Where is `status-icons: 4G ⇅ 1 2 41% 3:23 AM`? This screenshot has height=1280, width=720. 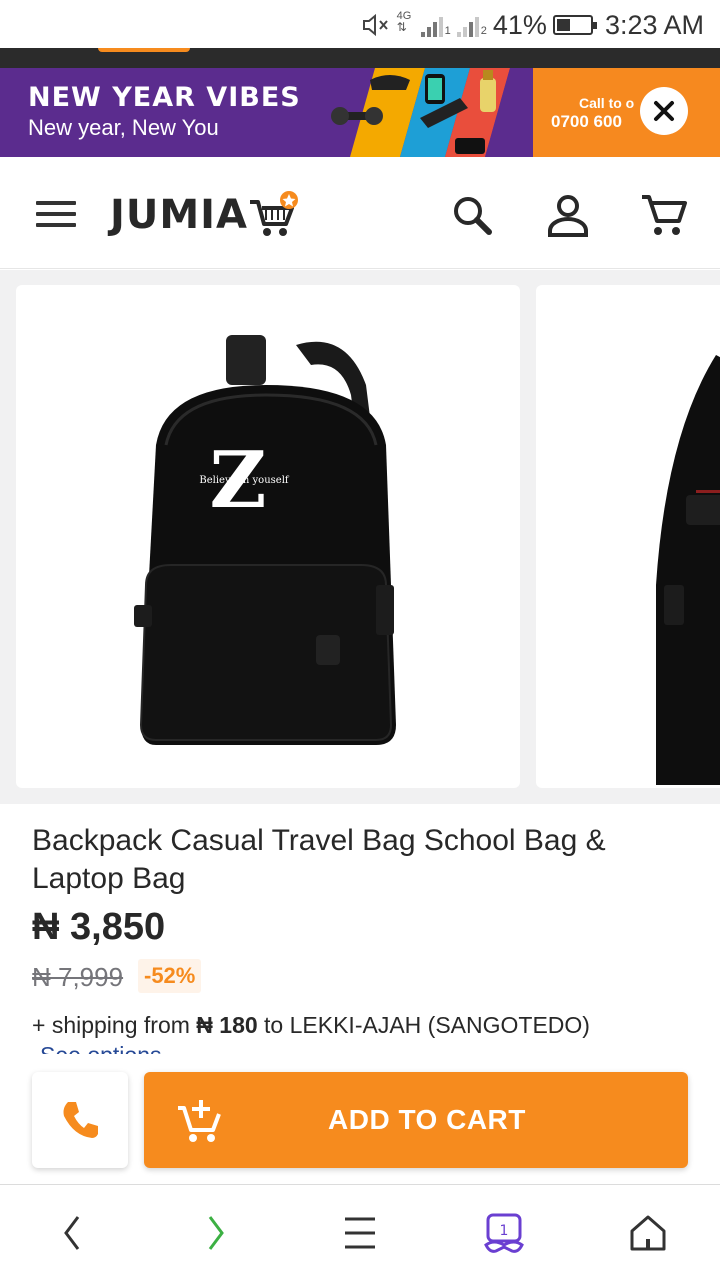 status-icons: 4G ⇅ 1 2 41% 3:23 AM is located at coordinates (532, 25).